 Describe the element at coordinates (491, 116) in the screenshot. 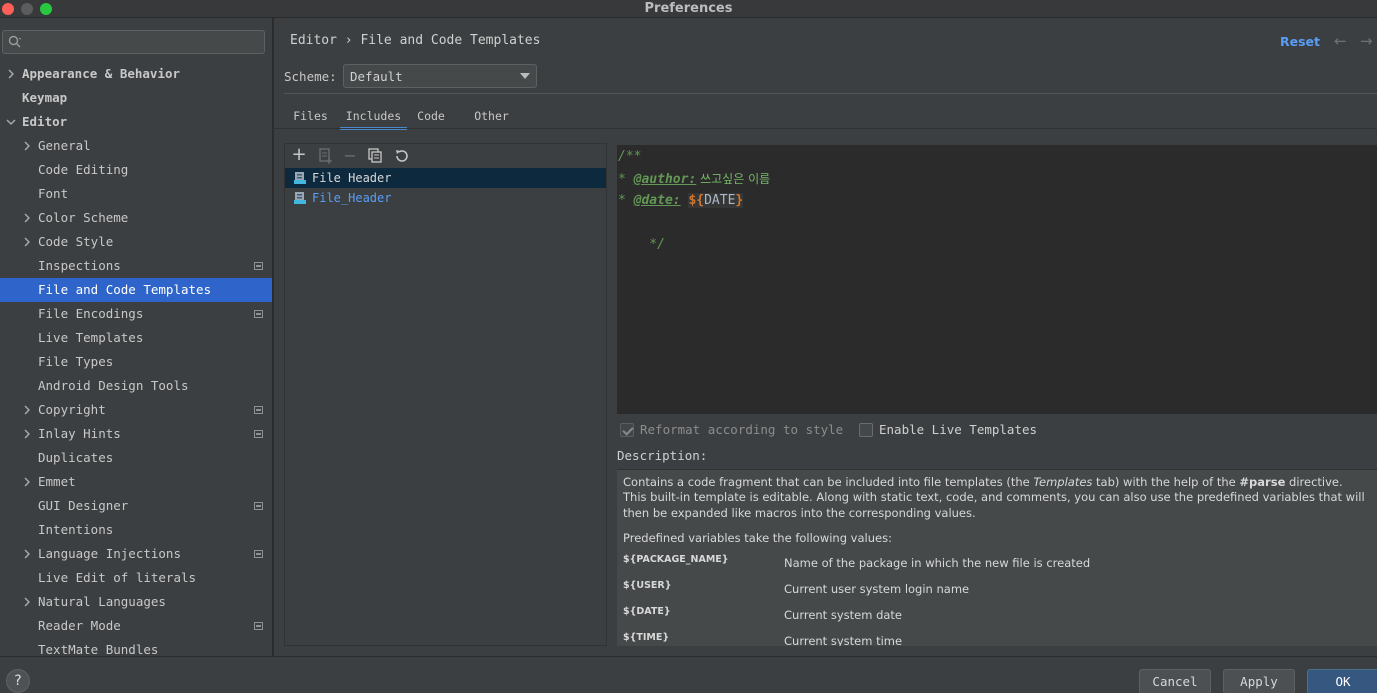

I see `tab-other: Other` at that location.